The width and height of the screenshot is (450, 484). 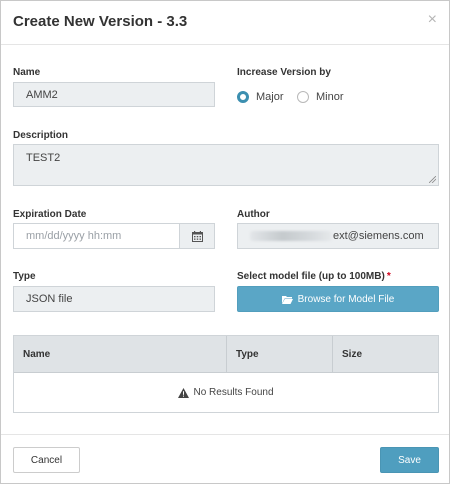 I want to click on folder-open-icon, so click(x=287, y=299).